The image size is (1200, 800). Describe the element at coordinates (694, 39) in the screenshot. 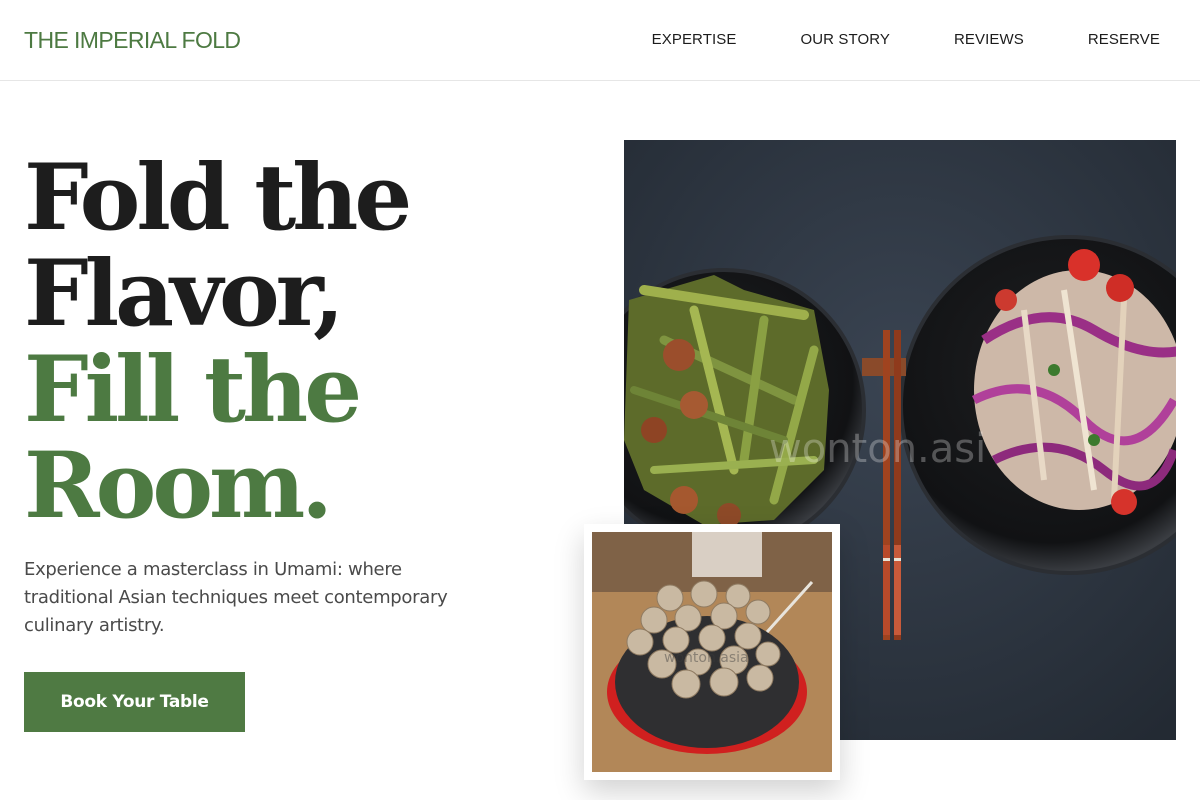

I see `nav-item-expertise: EXPERTISE` at that location.